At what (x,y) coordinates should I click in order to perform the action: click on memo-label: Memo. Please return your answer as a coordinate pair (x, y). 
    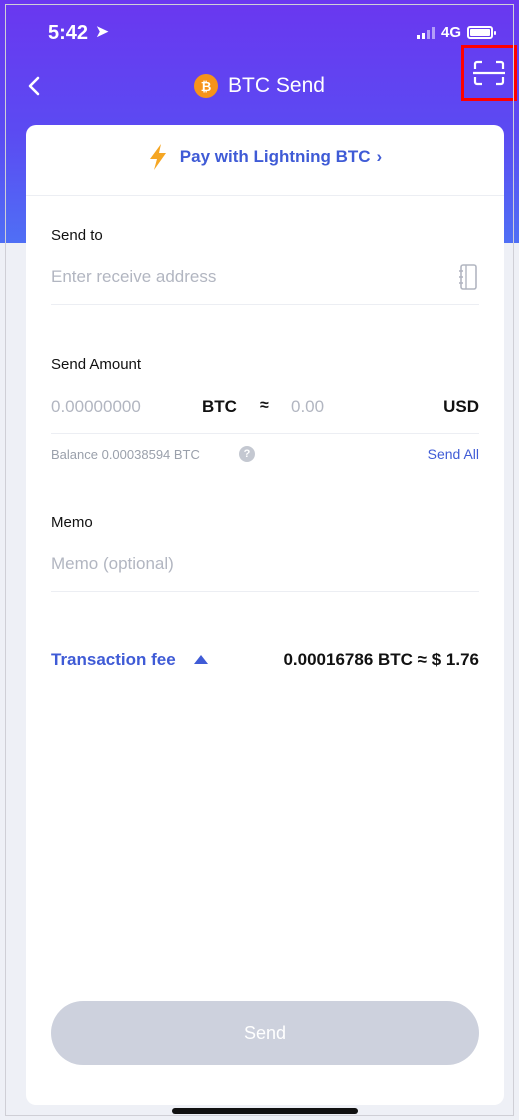
    Looking at the image, I should click on (72, 522).